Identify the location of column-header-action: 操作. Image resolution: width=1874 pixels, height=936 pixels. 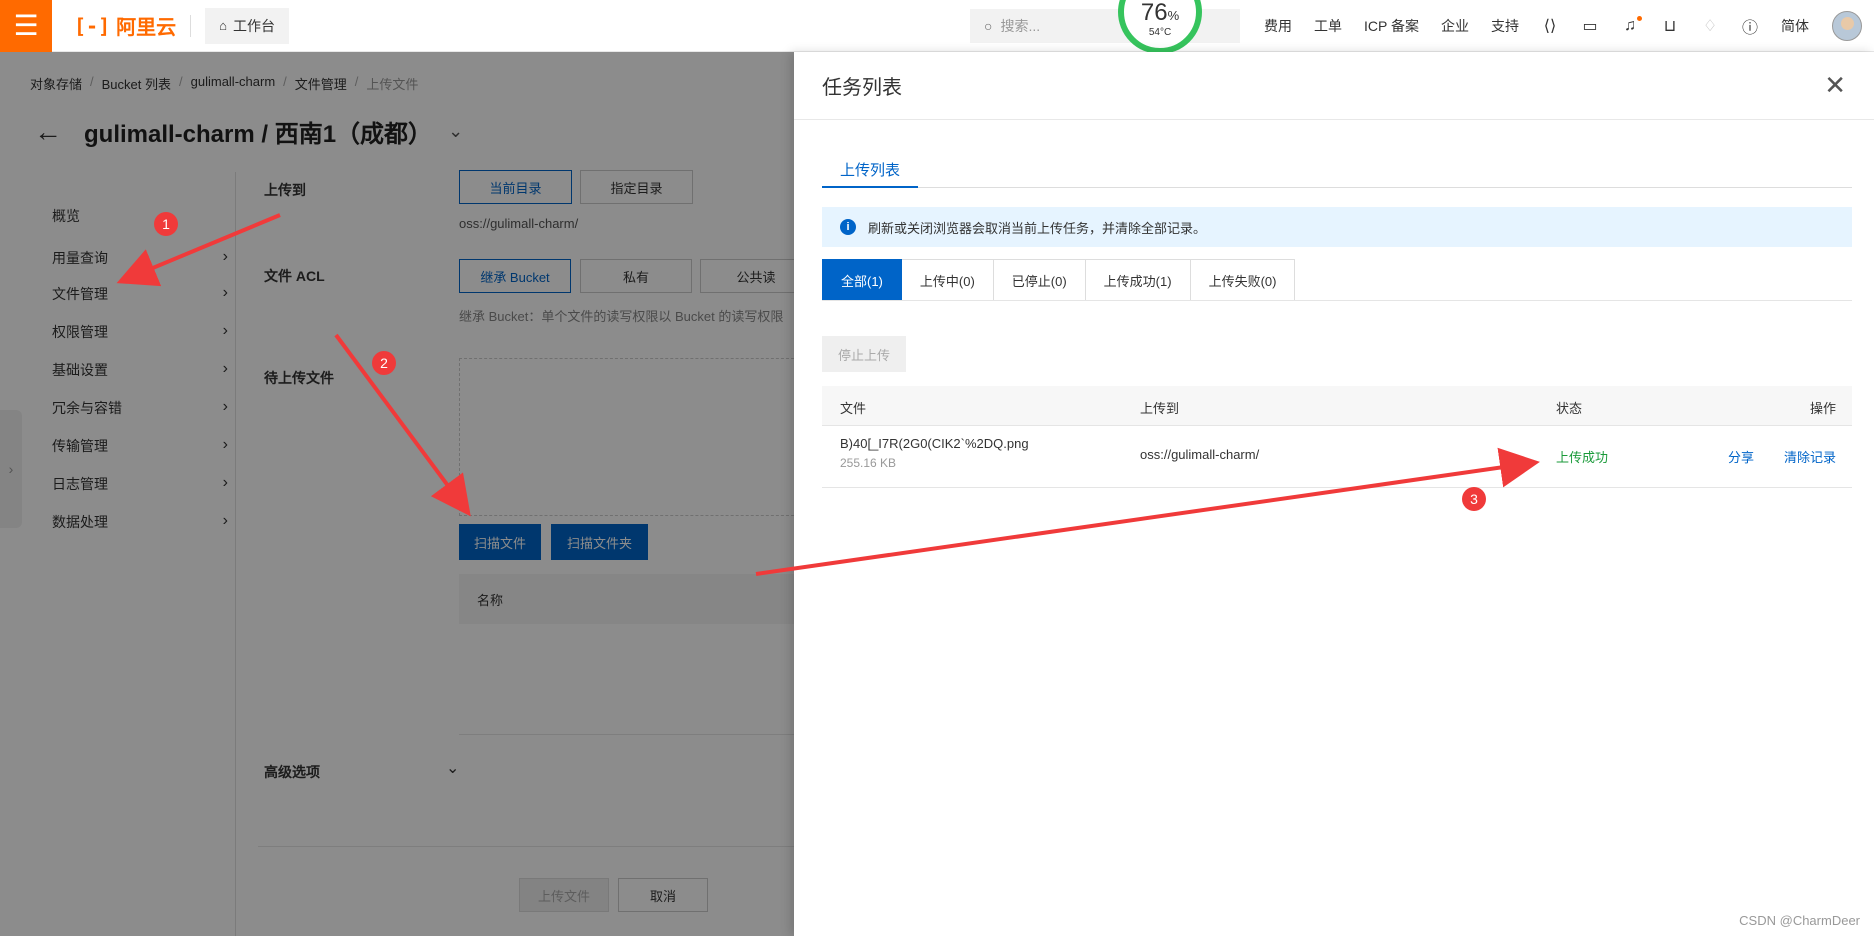
(1822, 408).